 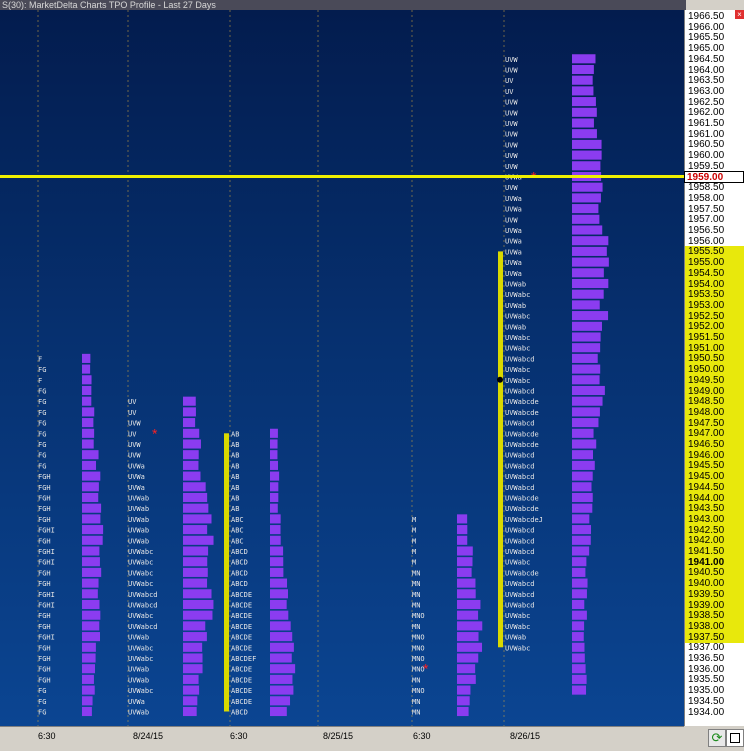 I want to click on price-tick: 1960.50, so click(x=706, y=145).